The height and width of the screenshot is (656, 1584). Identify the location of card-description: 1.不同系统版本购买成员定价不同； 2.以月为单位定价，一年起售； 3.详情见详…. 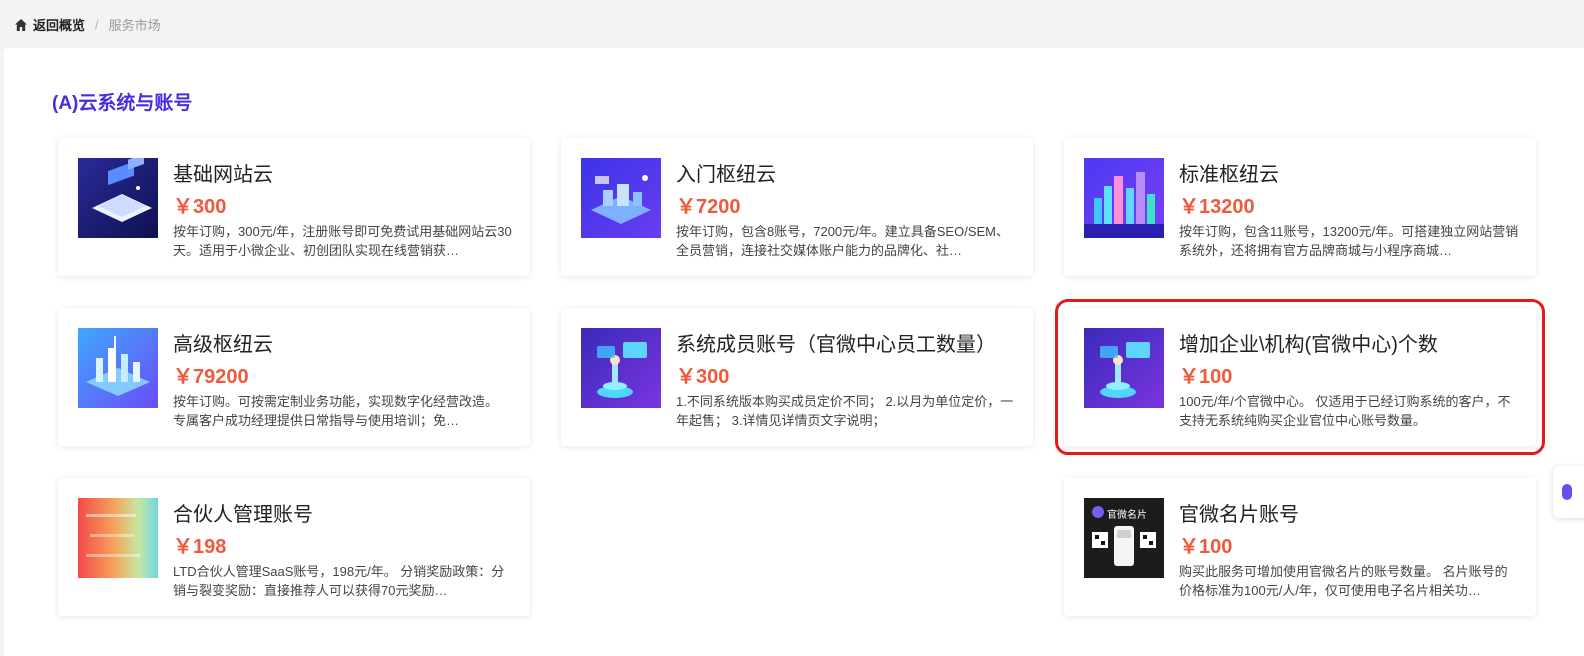
(845, 411).